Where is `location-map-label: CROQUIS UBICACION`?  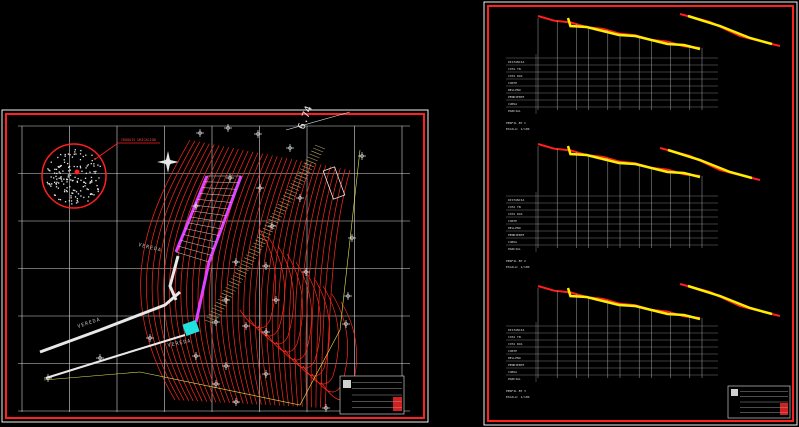
location-map-label: CROQUIS UBICACION is located at coordinates (138, 140).